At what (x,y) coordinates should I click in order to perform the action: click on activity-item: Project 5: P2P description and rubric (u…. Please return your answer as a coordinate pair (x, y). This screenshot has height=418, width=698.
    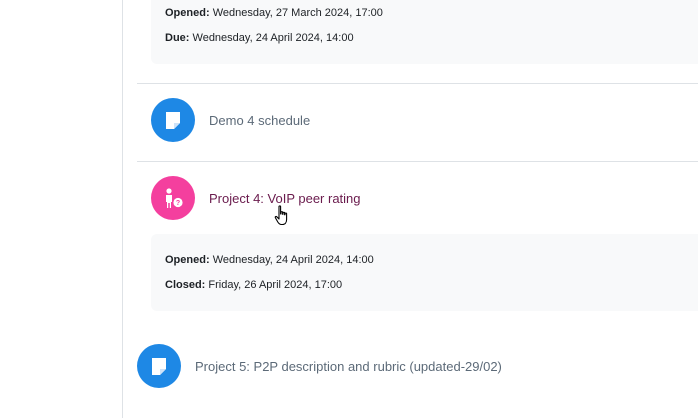
    Looking at the image, I should click on (319, 366).